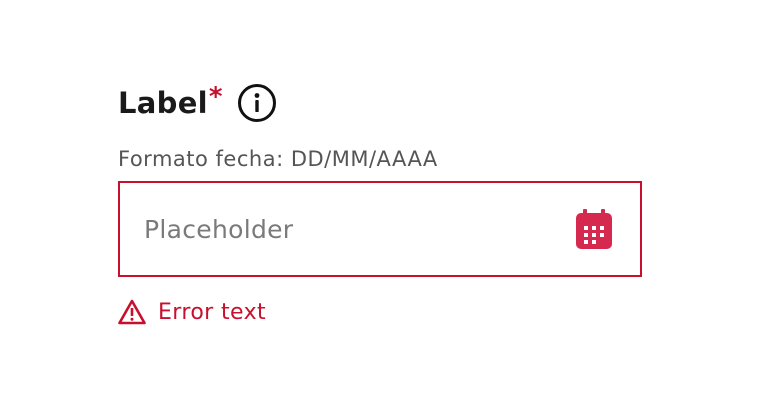 Image resolution: width=762 pixels, height=416 pixels. I want to click on warning-icon, so click(132, 312).